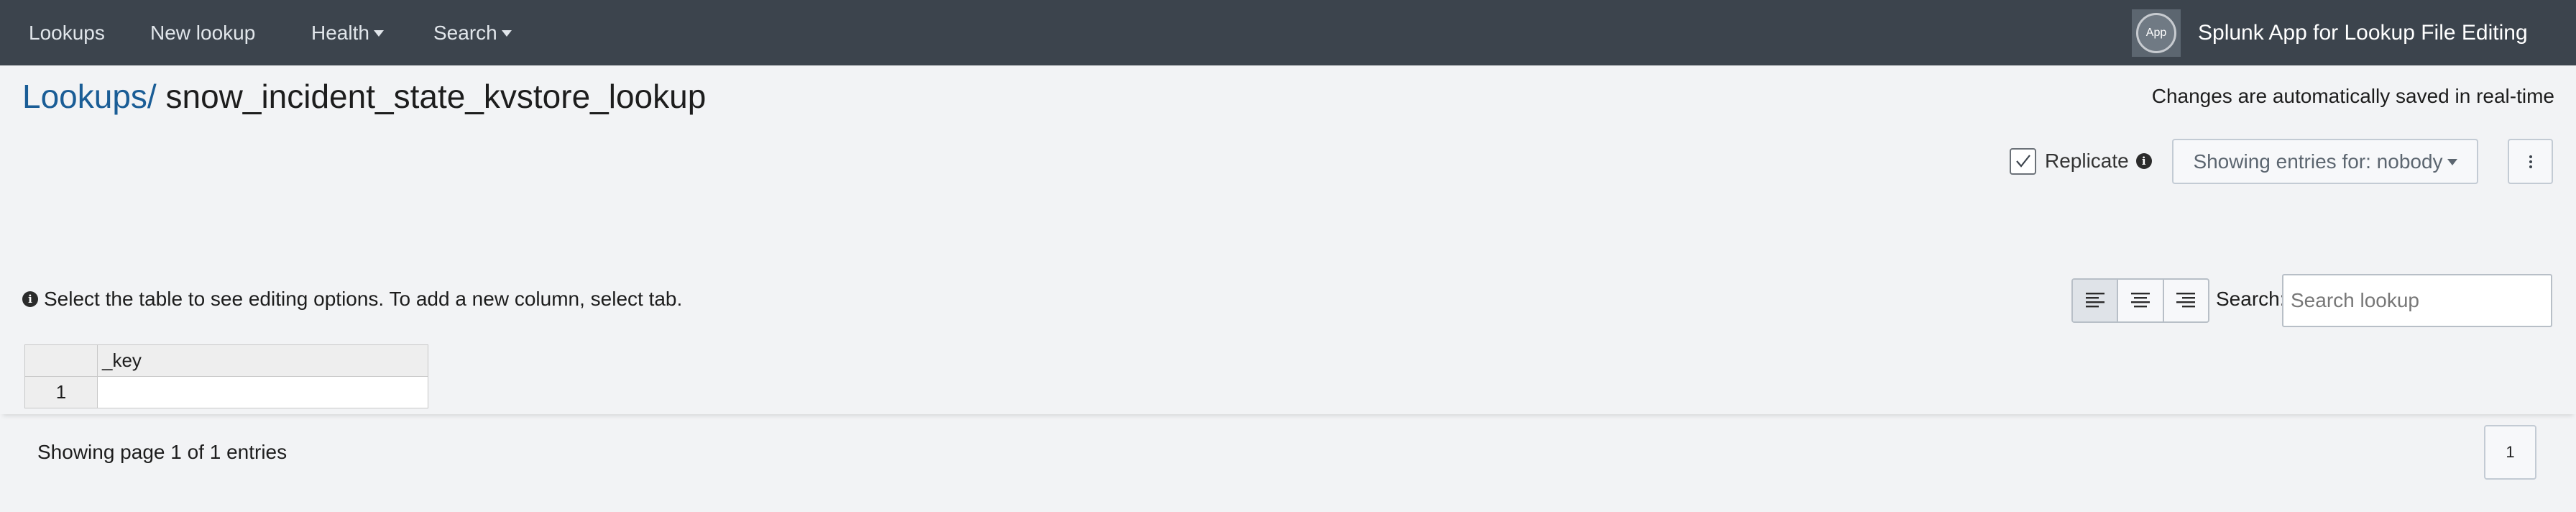 The image size is (2576, 512). I want to click on kebab-menu-icon, so click(2530, 161).